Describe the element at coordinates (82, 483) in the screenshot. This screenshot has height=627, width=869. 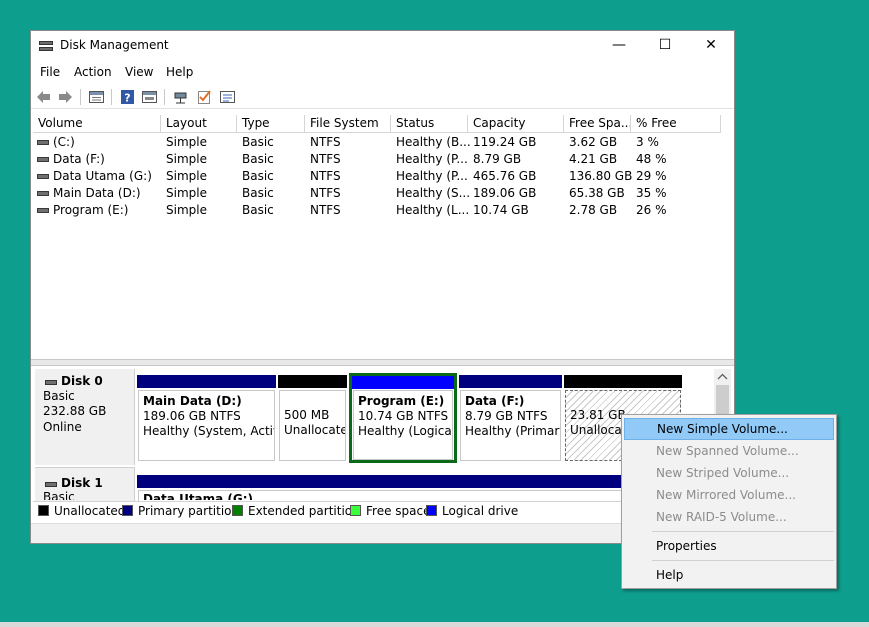
I see `disk-1-name: Disk 1` at that location.